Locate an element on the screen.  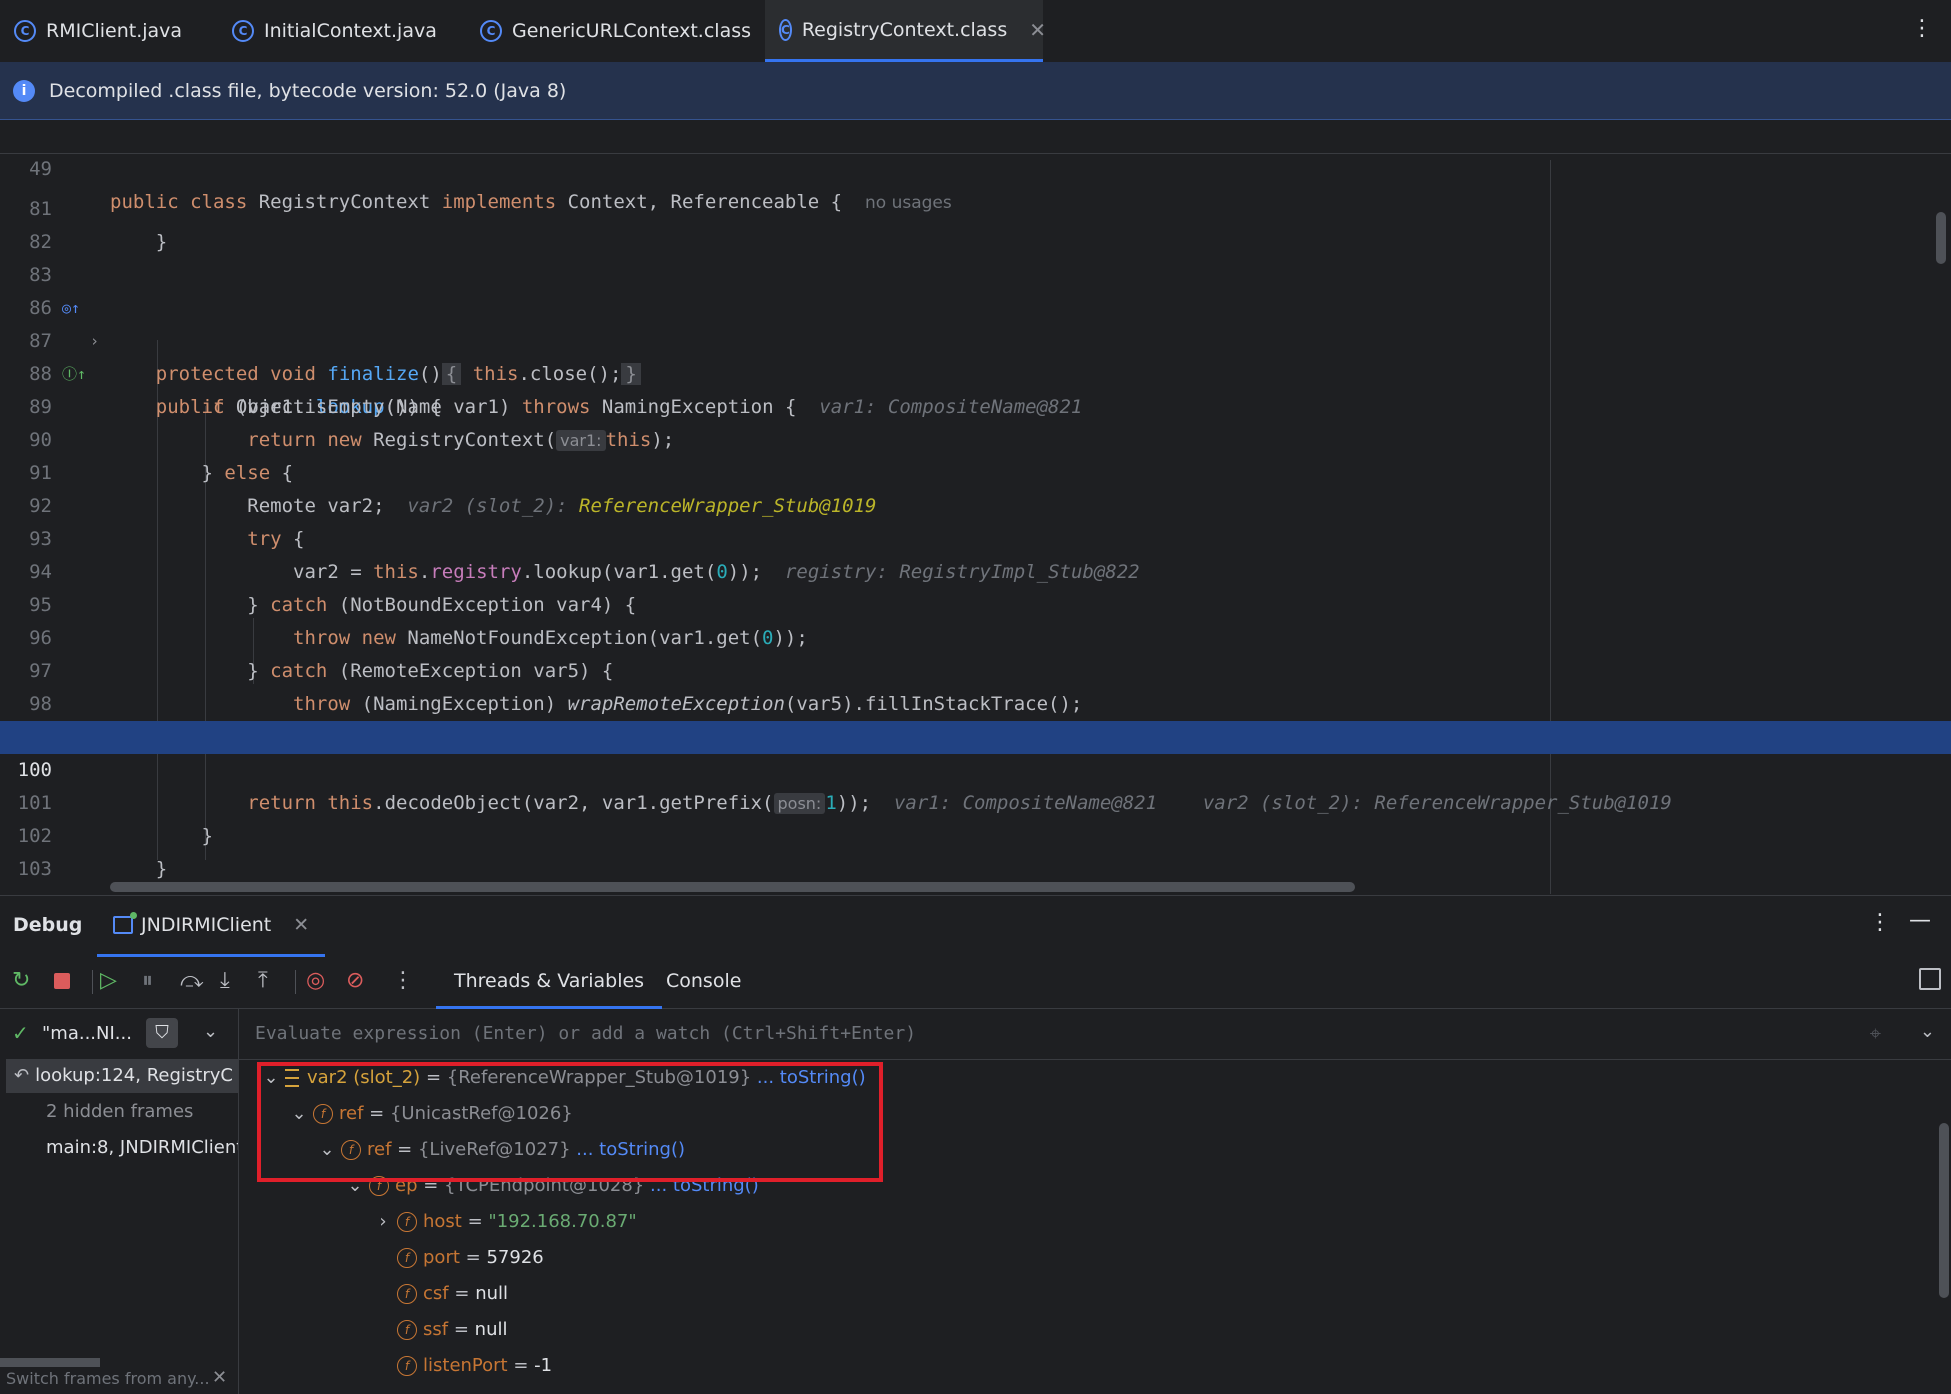
stop-icon is located at coordinates (62, 981).